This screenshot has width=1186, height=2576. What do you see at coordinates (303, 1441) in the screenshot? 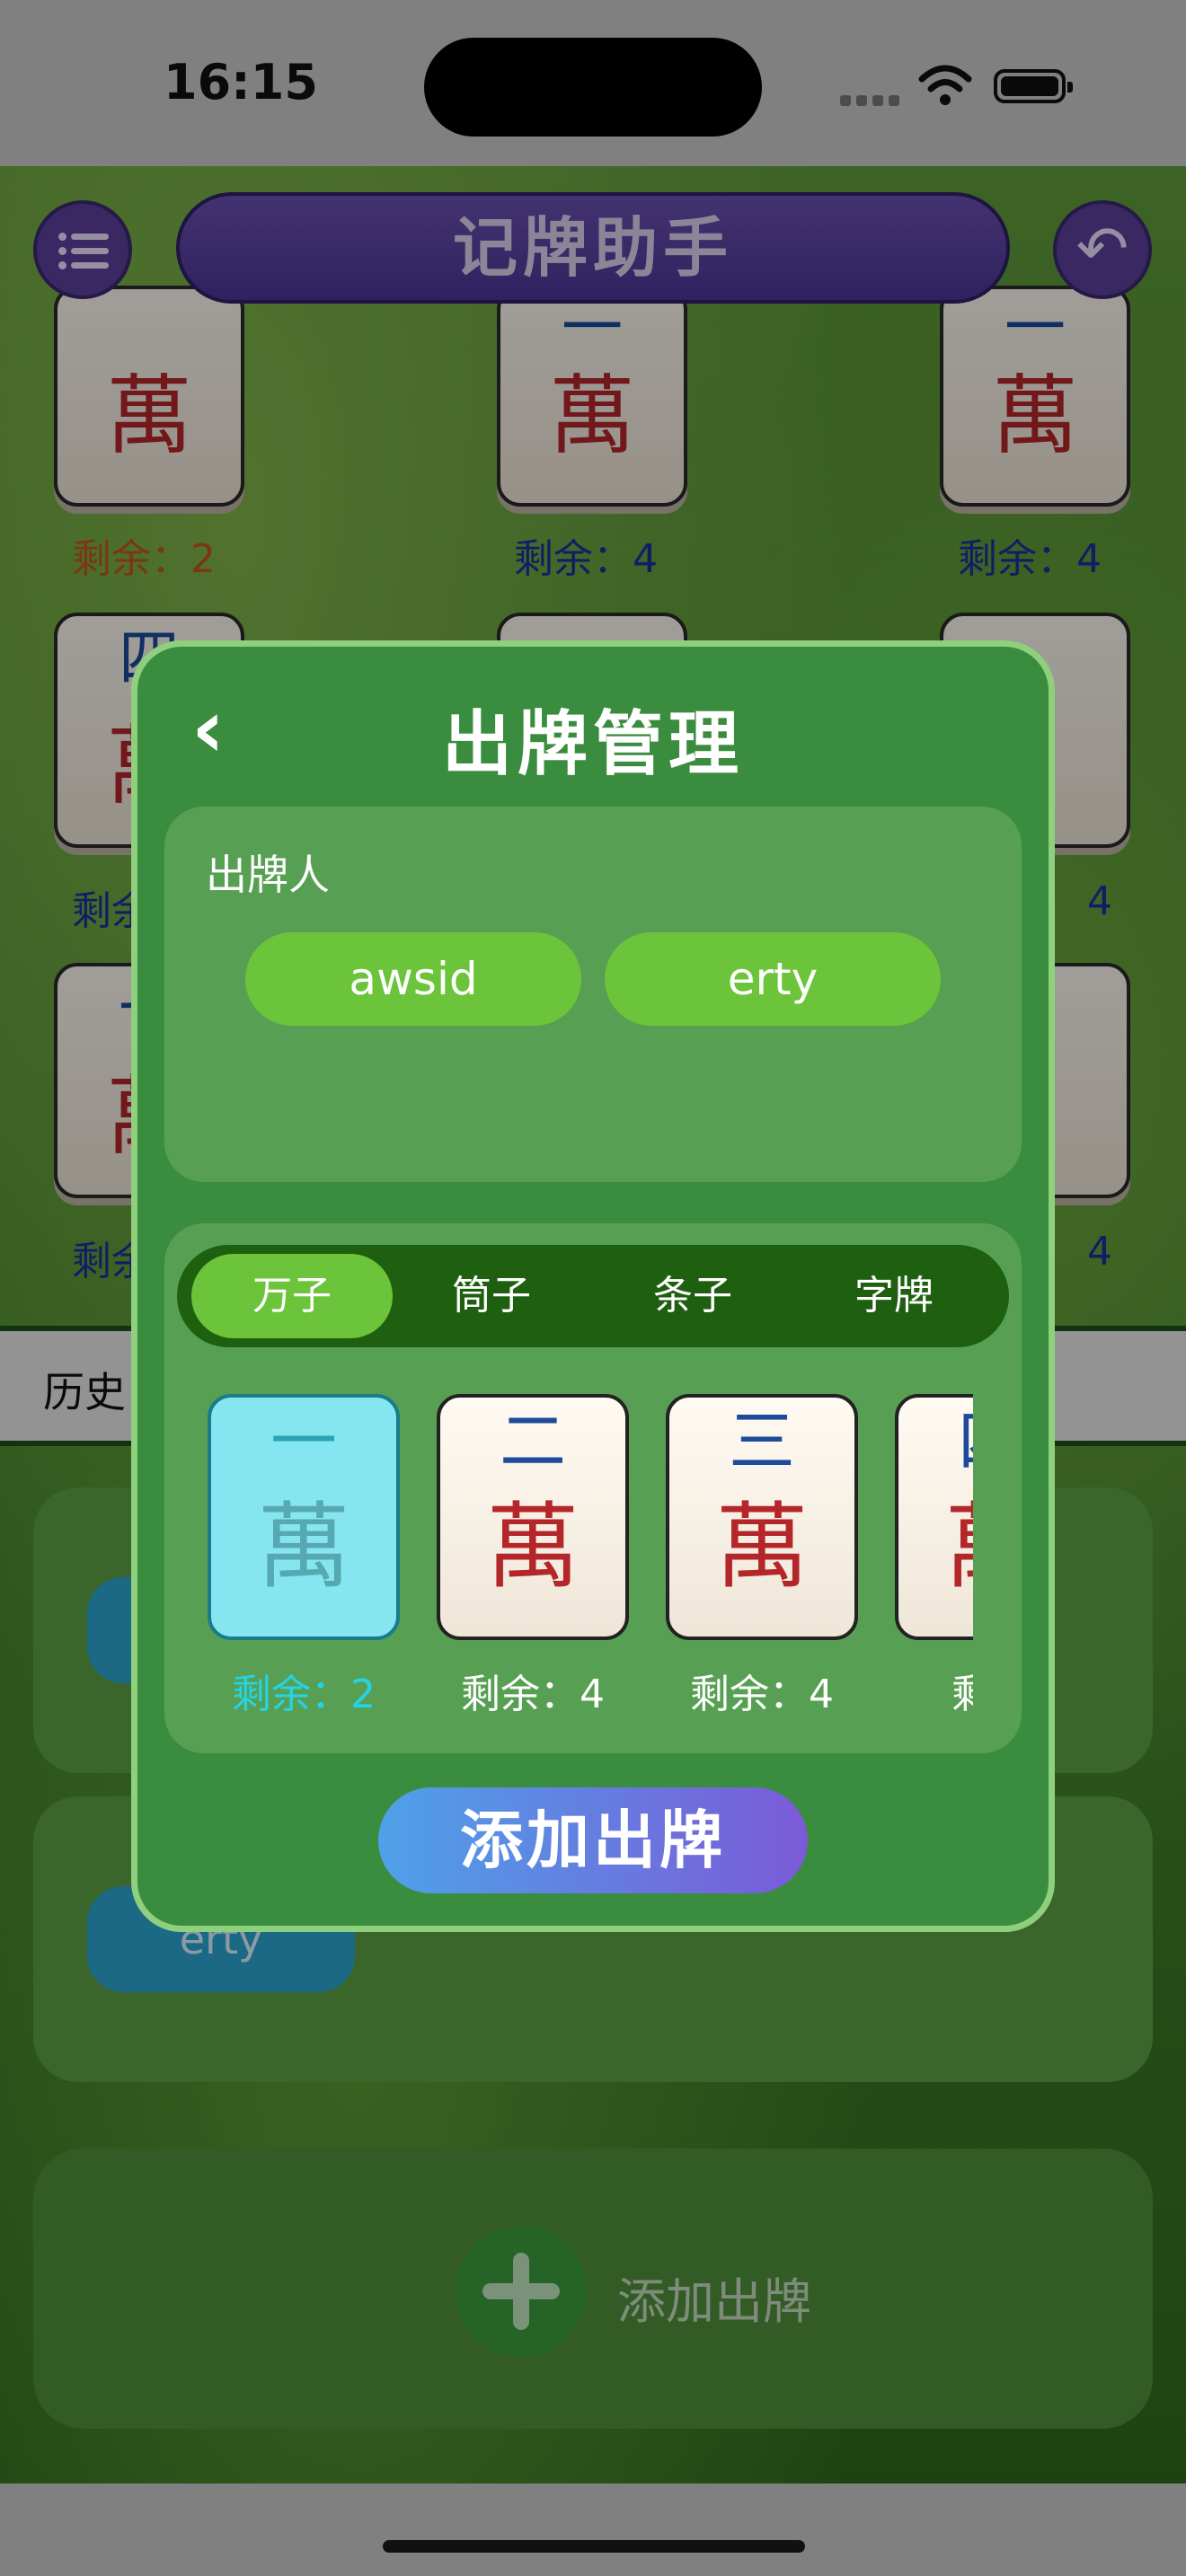
I see `tile-number: 一` at bounding box center [303, 1441].